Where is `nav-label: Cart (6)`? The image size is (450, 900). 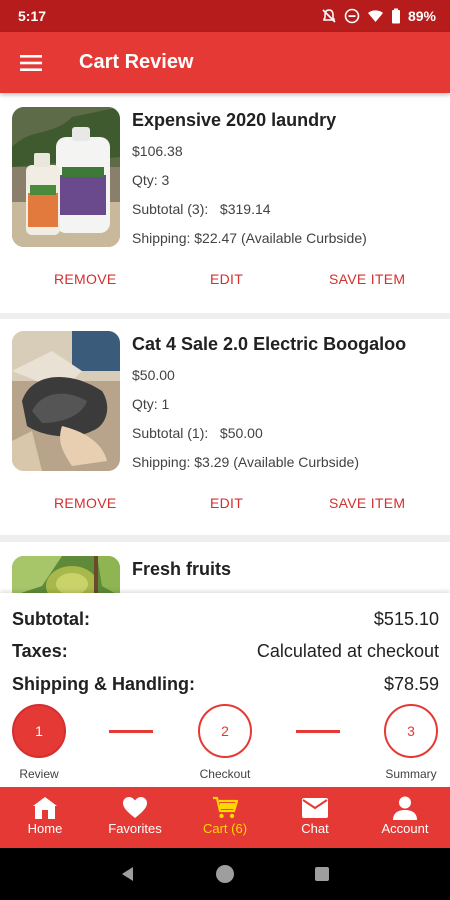
nav-label: Cart (6) is located at coordinates (225, 828).